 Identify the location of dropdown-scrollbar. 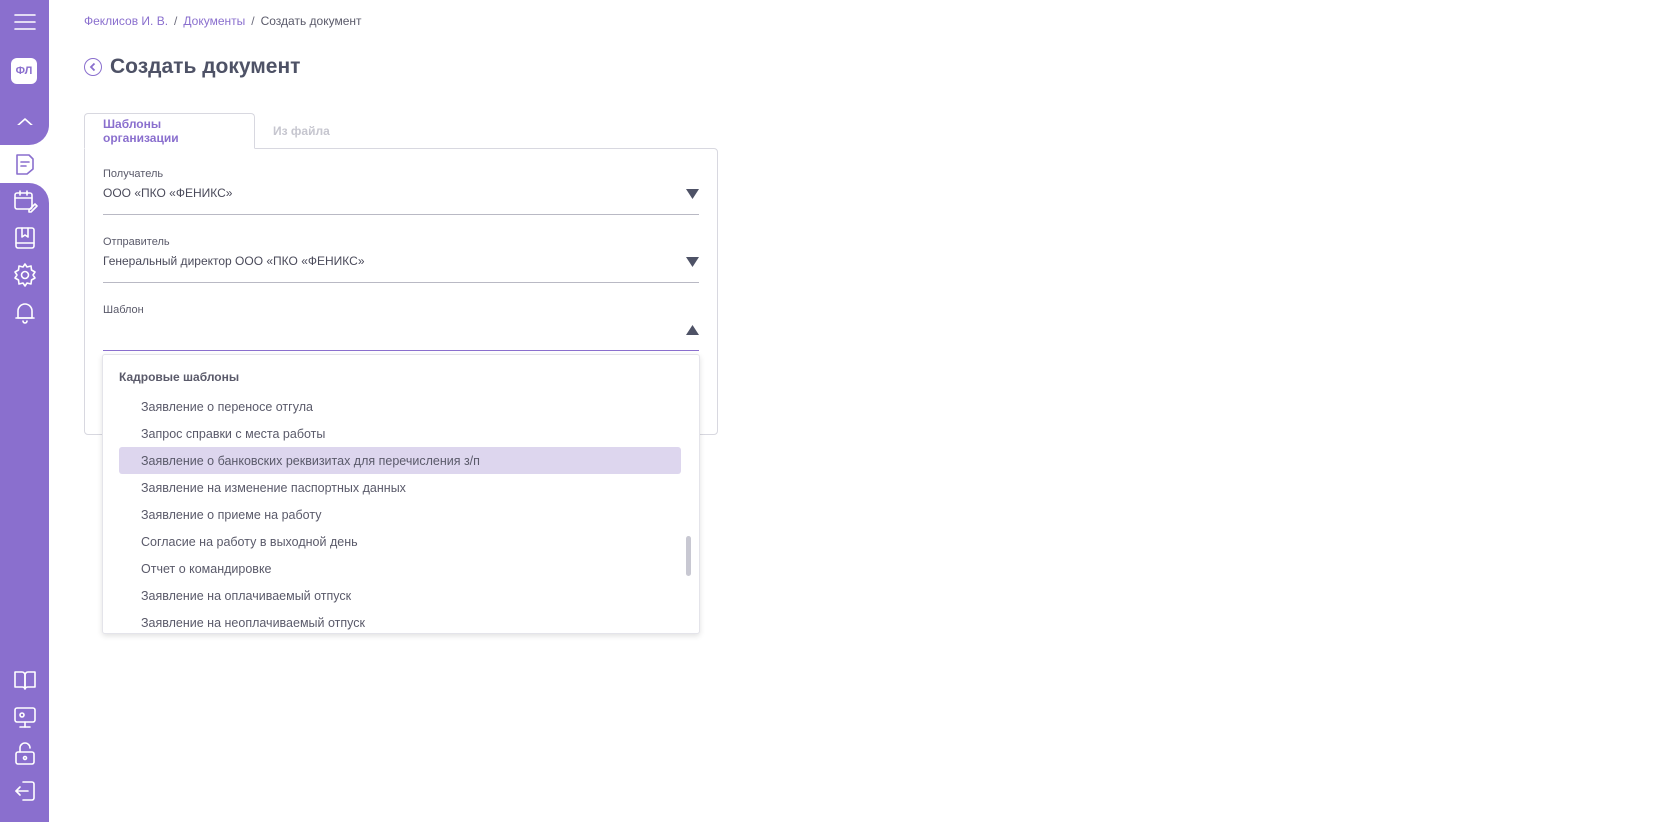
(688, 556).